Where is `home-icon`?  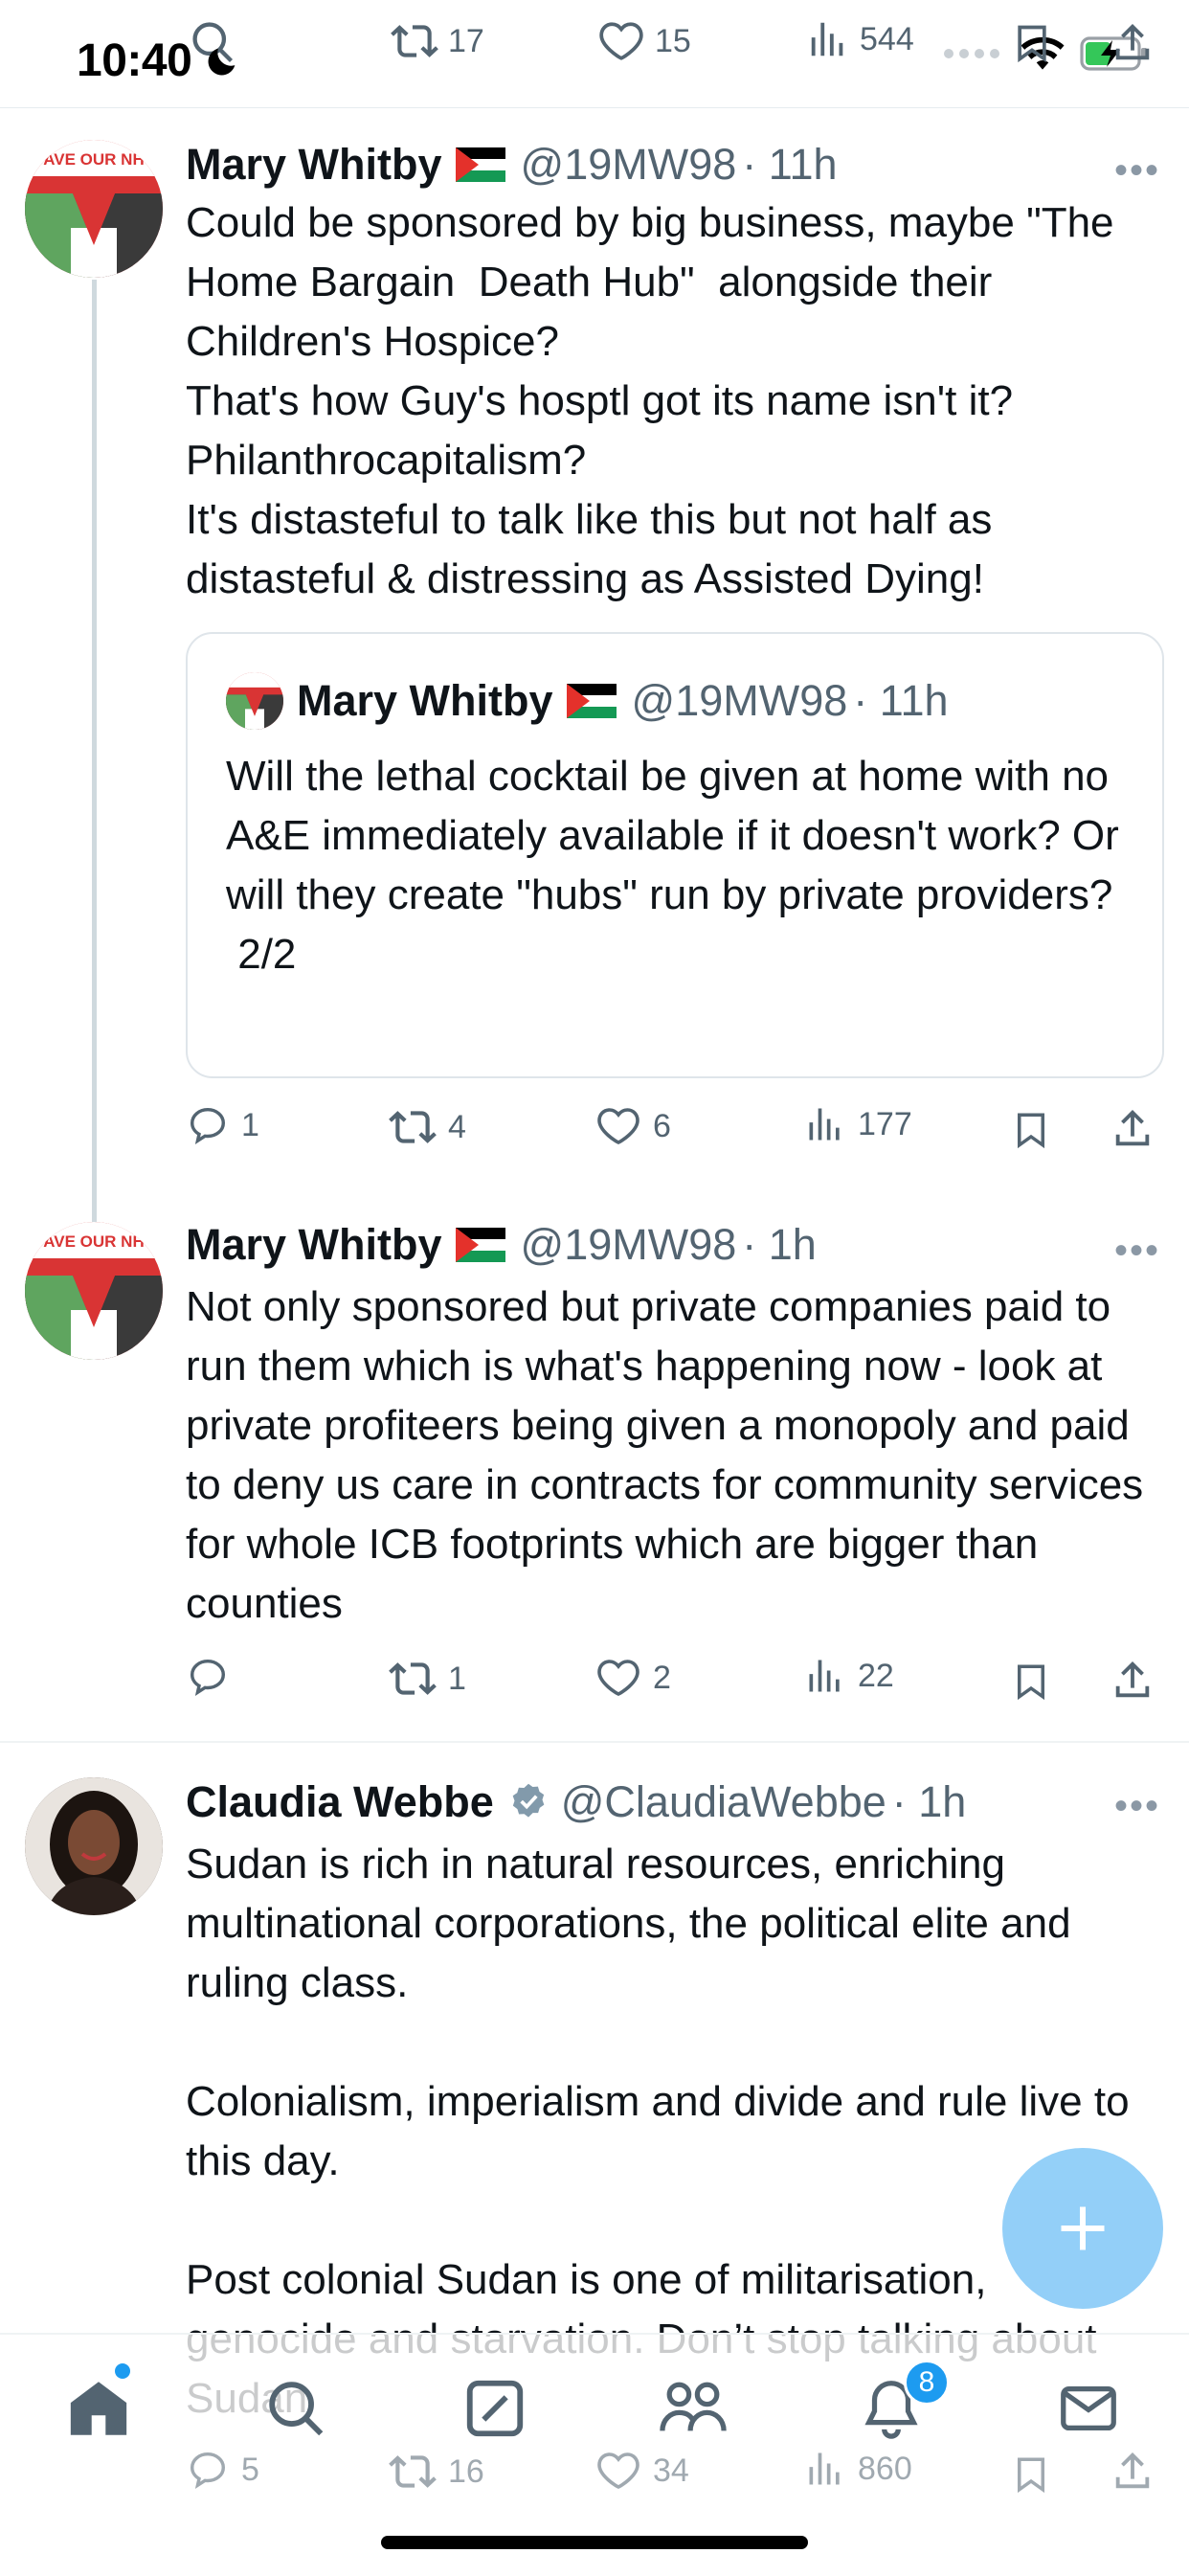 home-icon is located at coordinates (98, 2408).